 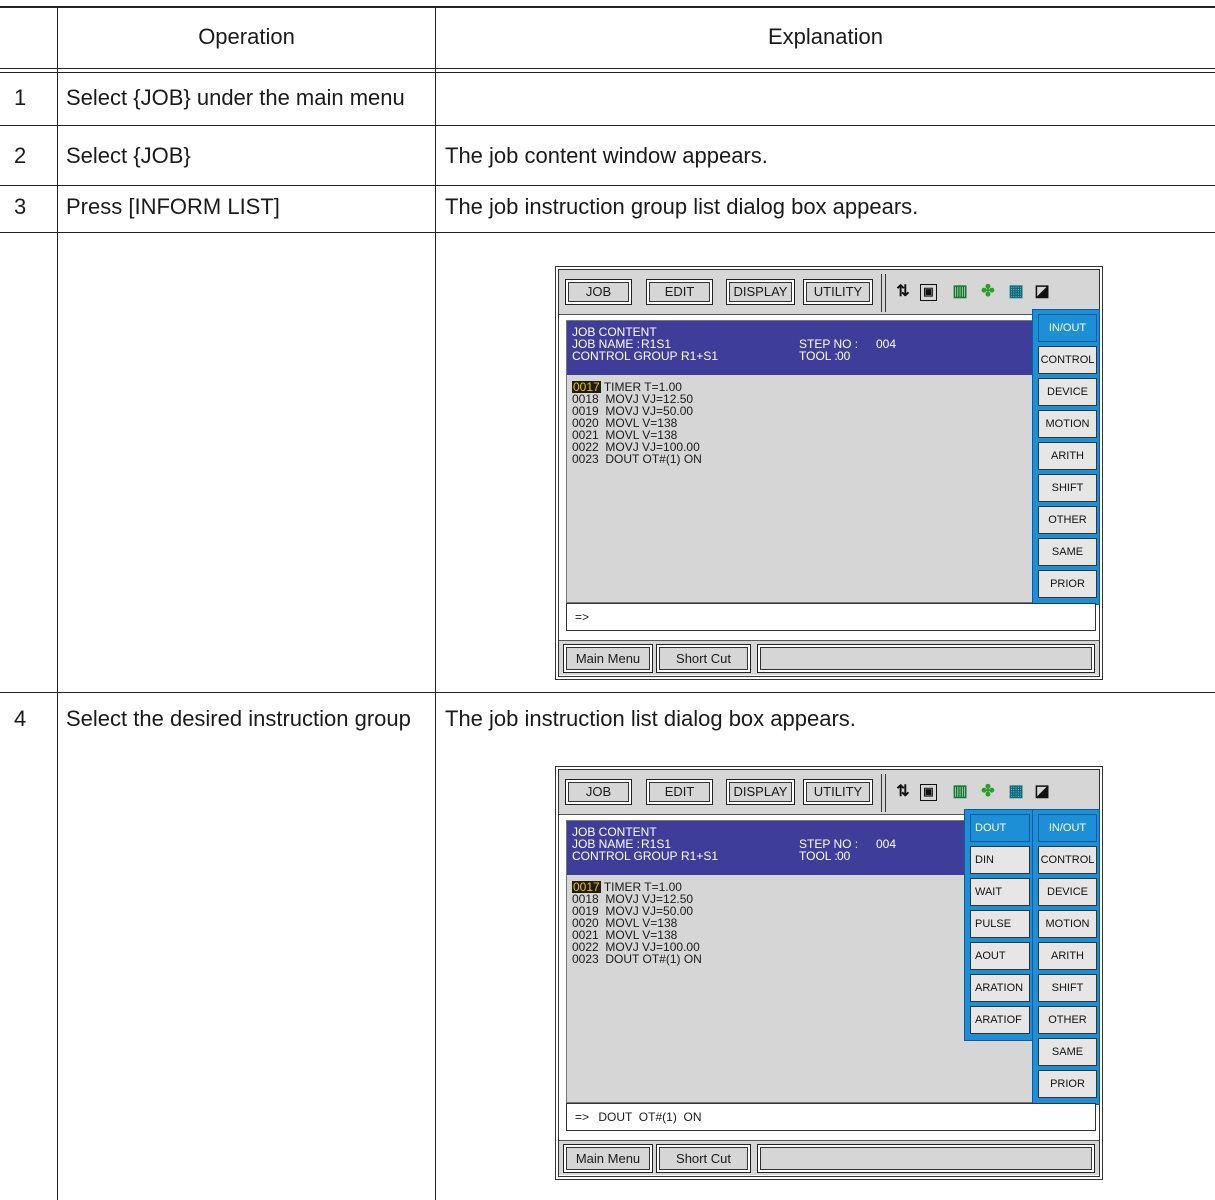 I want to click on instruction-wait: WAIT, so click(x=1000, y=892).